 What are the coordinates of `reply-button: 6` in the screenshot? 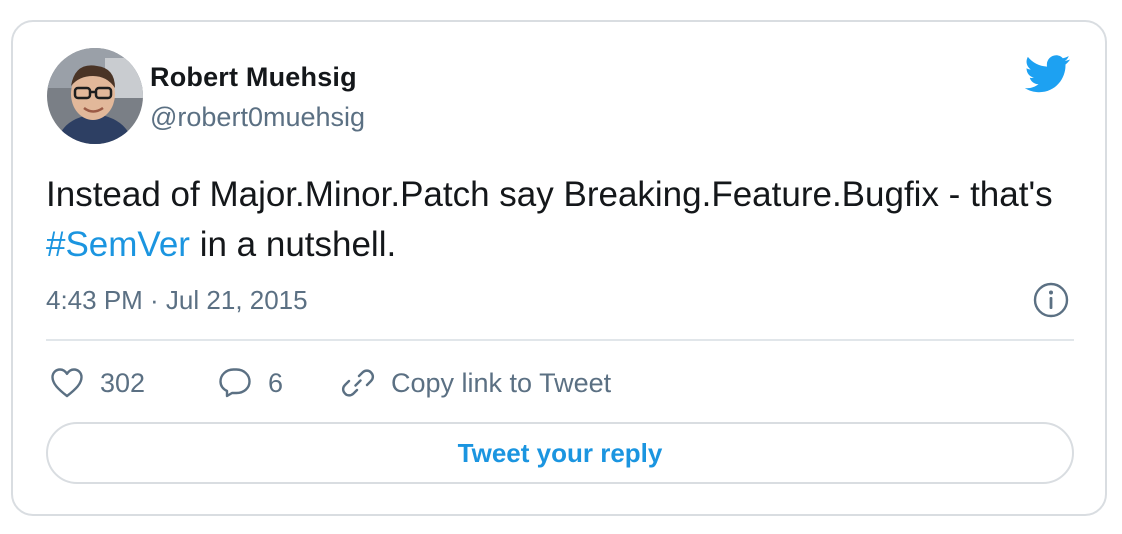 It's located at (250, 383).